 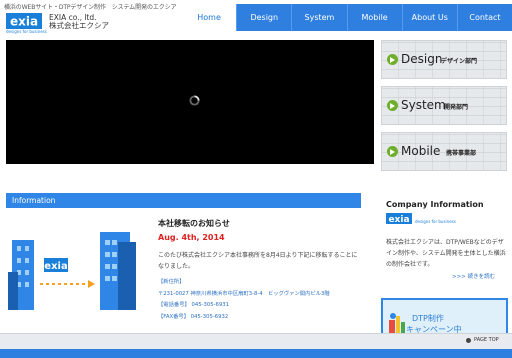 I want to click on bottom-strip, so click(x=256, y=353).